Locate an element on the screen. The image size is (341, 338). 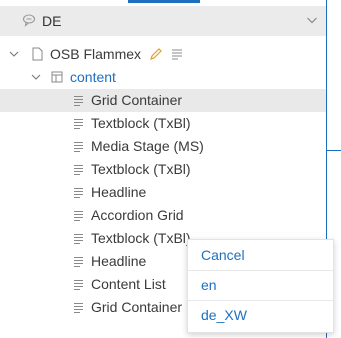
tree-item: Media Stage (MS) is located at coordinates (163, 146).